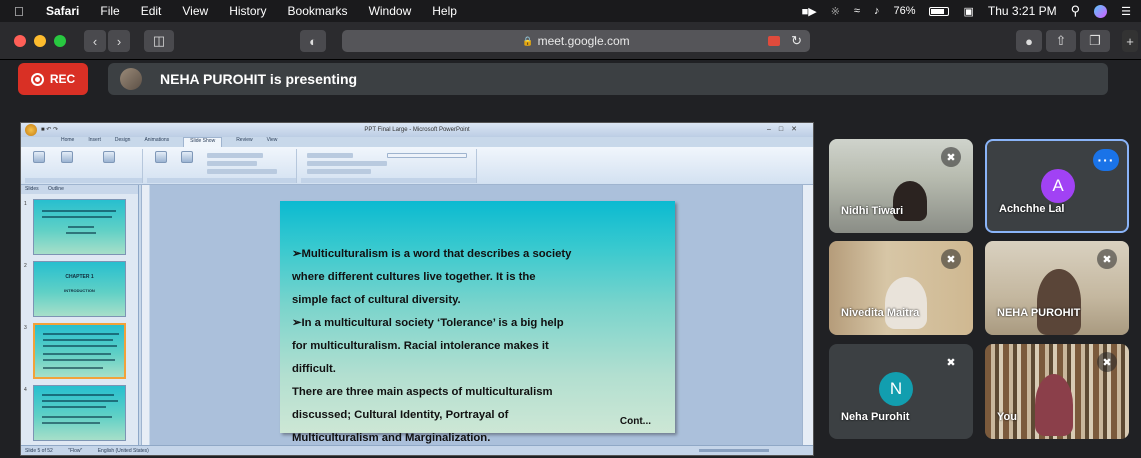  Describe the element at coordinates (31, 130) in the screenshot. I see `office-button-icon` at that location.